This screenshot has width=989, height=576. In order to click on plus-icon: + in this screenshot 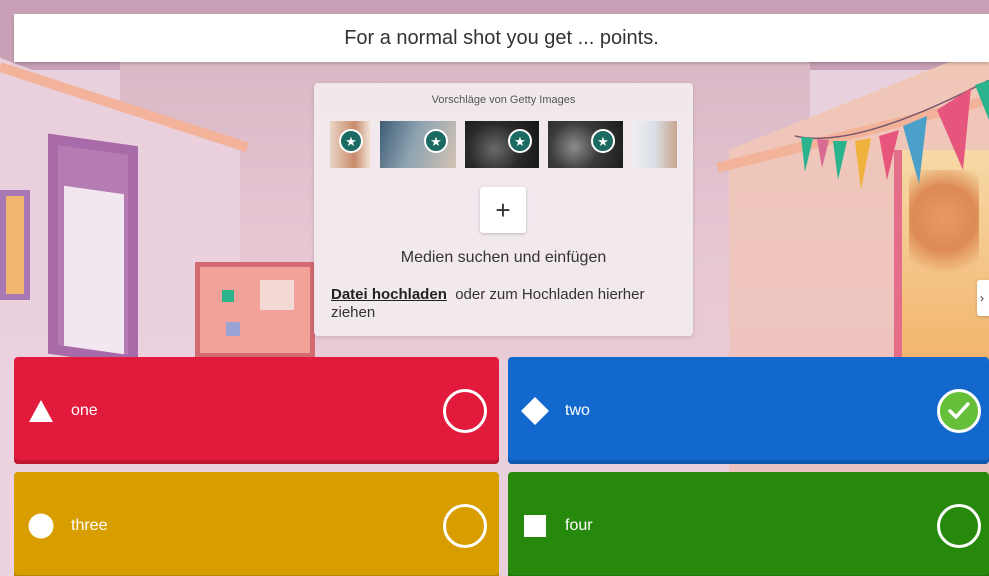, I will do `click(503, 209)`.